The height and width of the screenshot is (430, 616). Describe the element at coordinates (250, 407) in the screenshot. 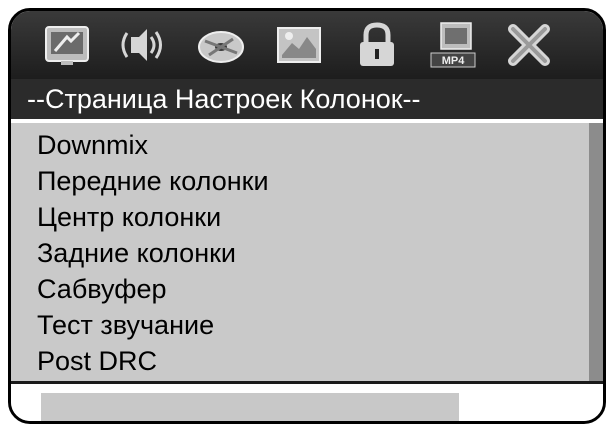

I see `status-field` at that location.